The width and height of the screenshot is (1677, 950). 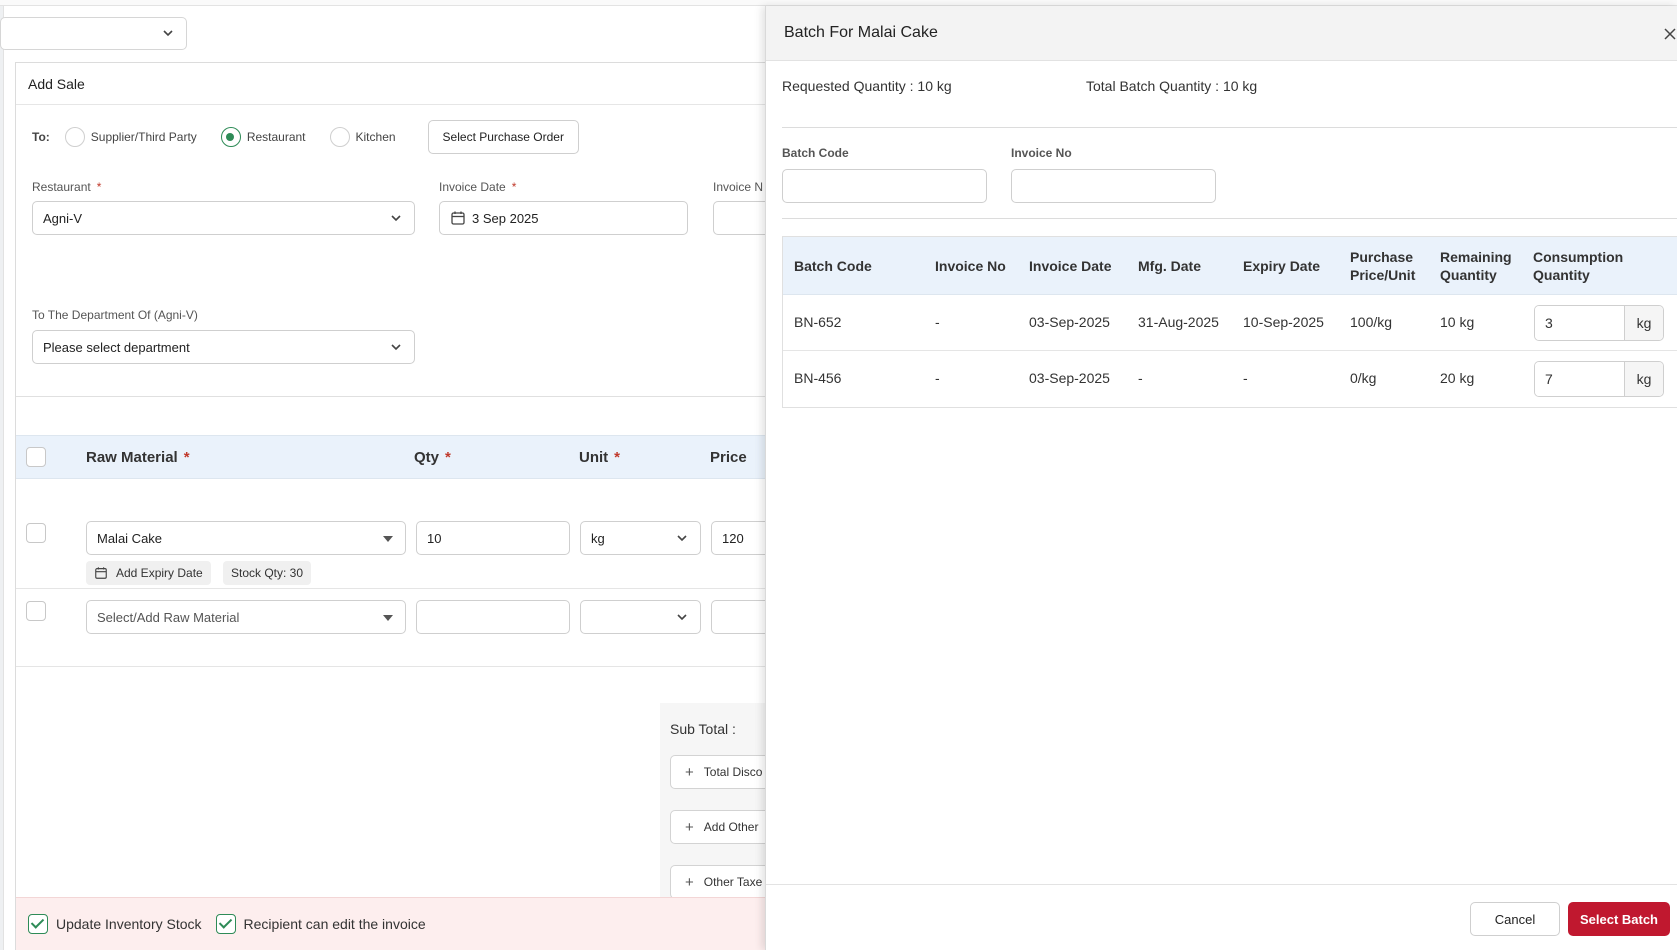 I want to click on chip-label: Add Expiry Date, so click(x=159, y=573).